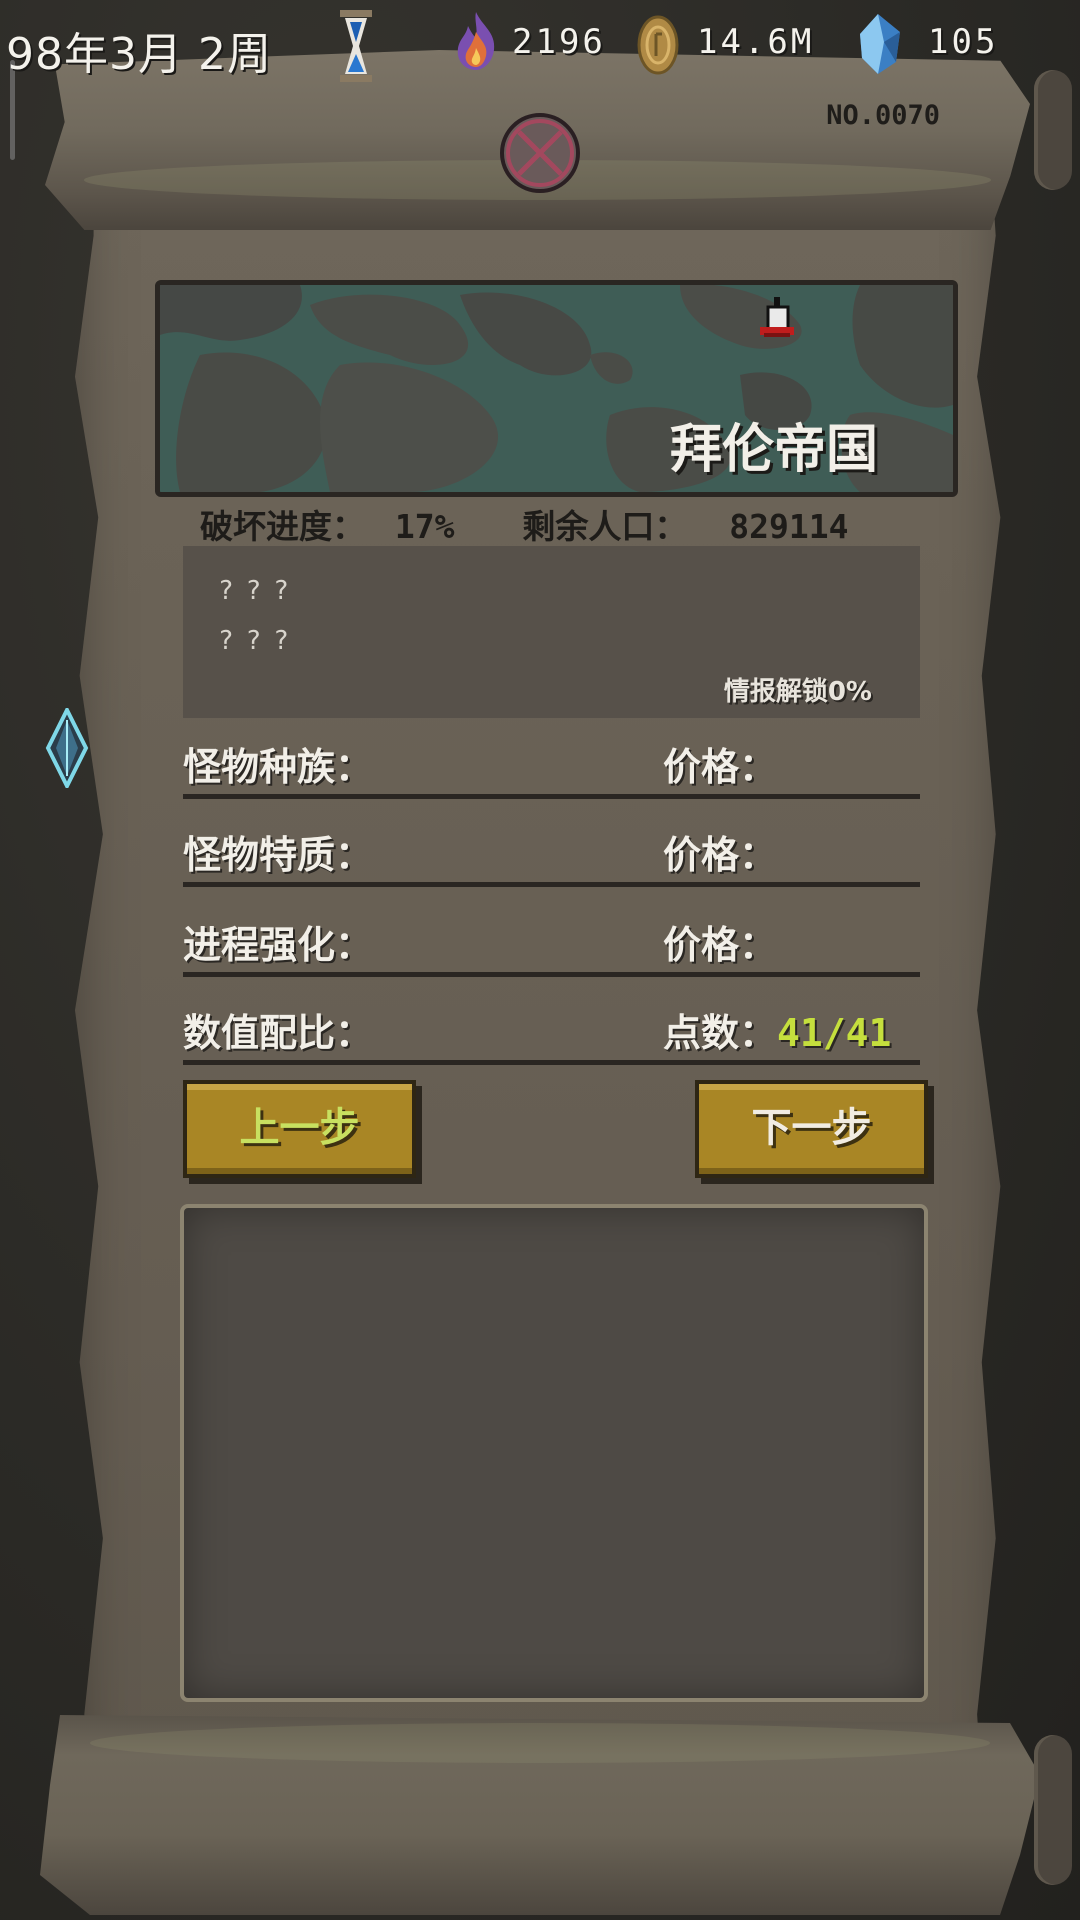  I want to click on process-enhance-price-label: 价格：, so click(720, 945).